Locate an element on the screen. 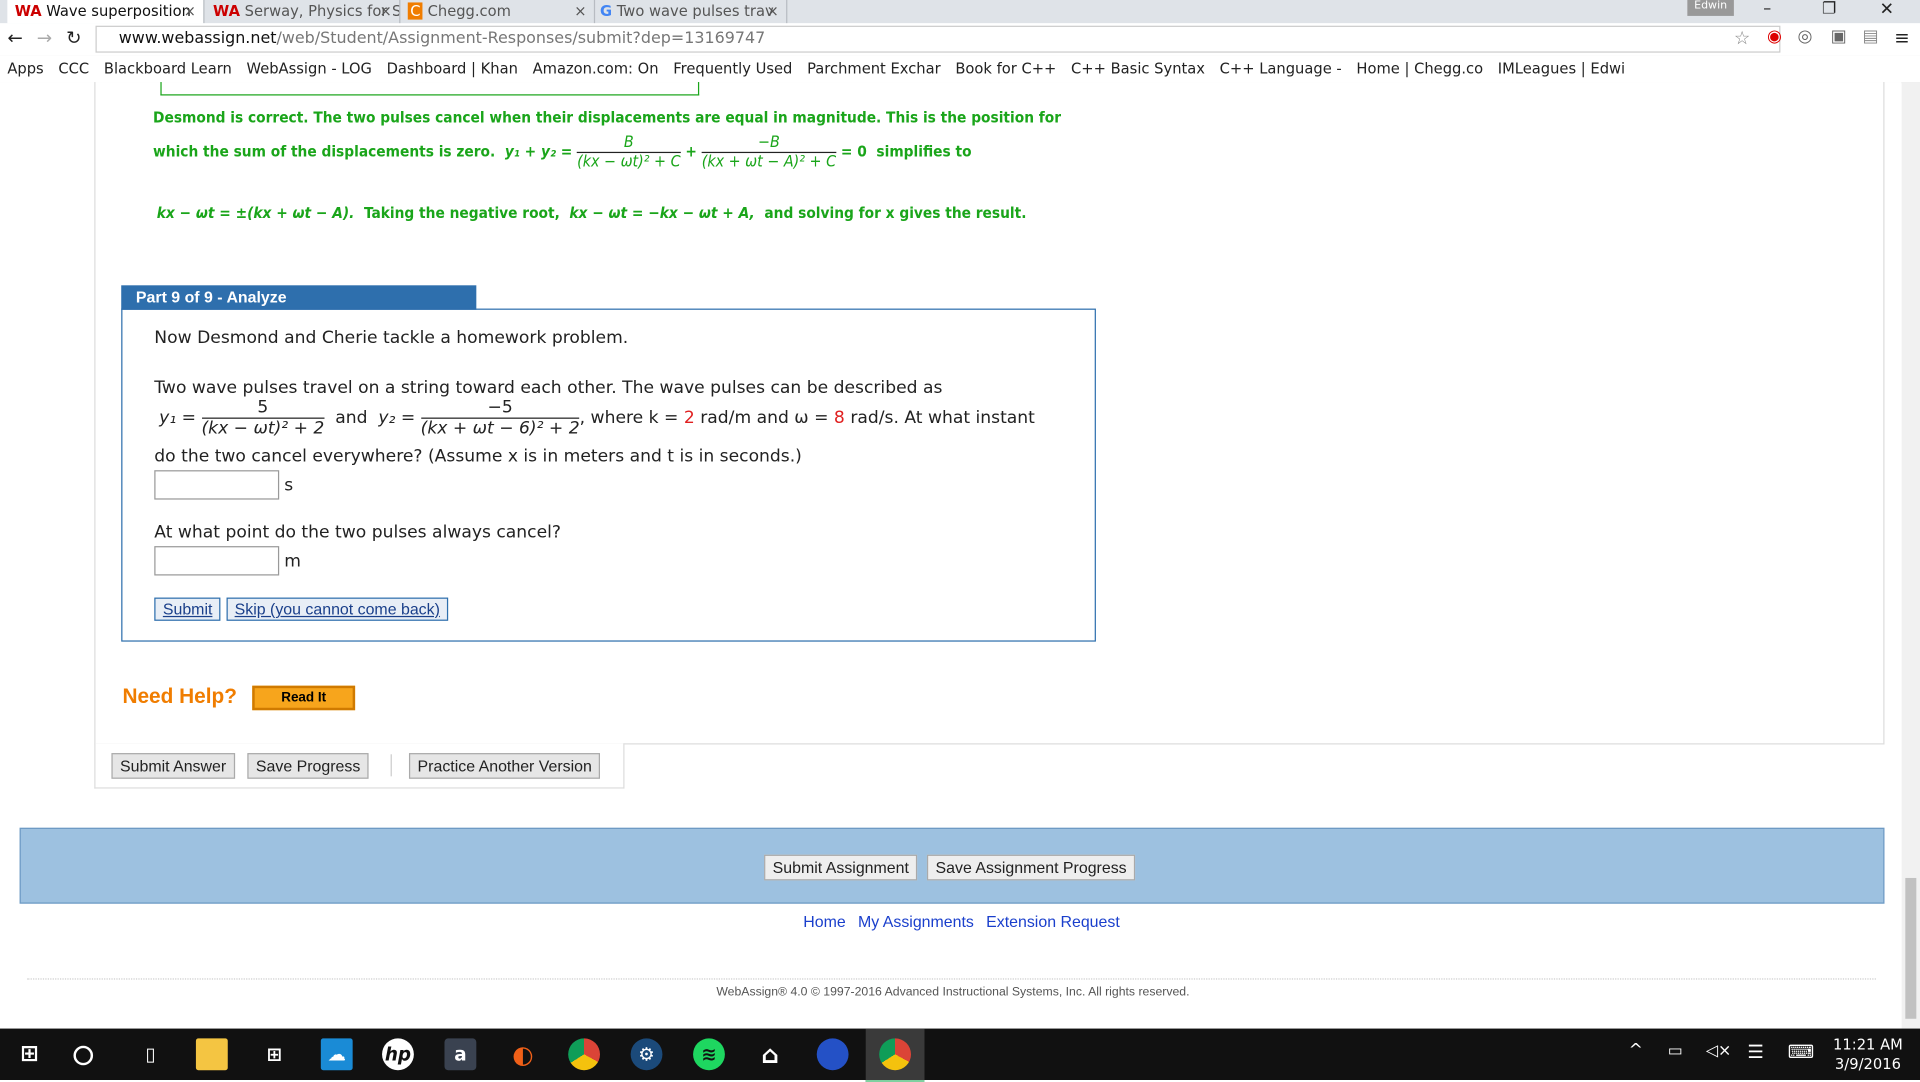  file-explorer-icon is located at coordinates (211, 1054).